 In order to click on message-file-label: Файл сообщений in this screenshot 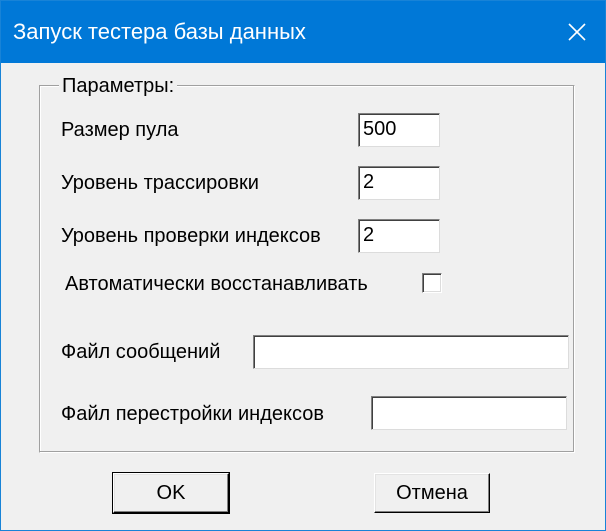, I will do `click(141, 352)`.